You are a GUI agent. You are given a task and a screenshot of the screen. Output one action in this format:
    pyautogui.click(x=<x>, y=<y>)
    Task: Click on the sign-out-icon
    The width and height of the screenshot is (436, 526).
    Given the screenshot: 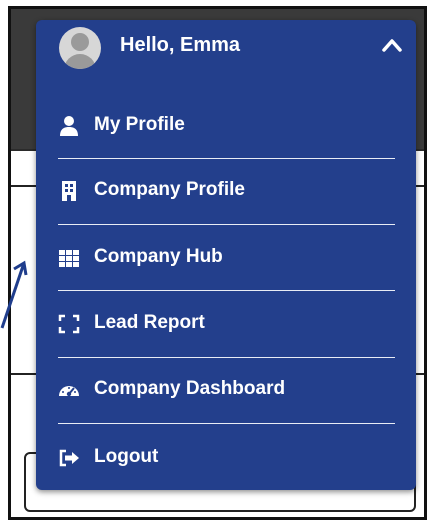 What is the action you would take?
    pyautogui.click(x=69, y=458)
    